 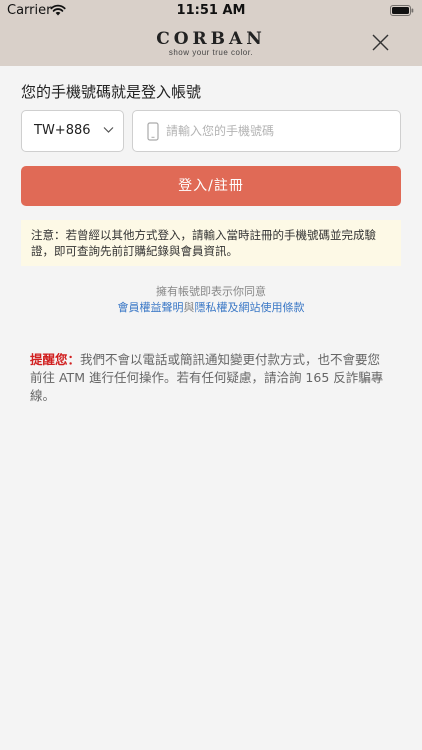 What do you see at coordinates (108, 130) in the screenshot?
I see `chevron-down-icon` at bounding box center [108, 130].